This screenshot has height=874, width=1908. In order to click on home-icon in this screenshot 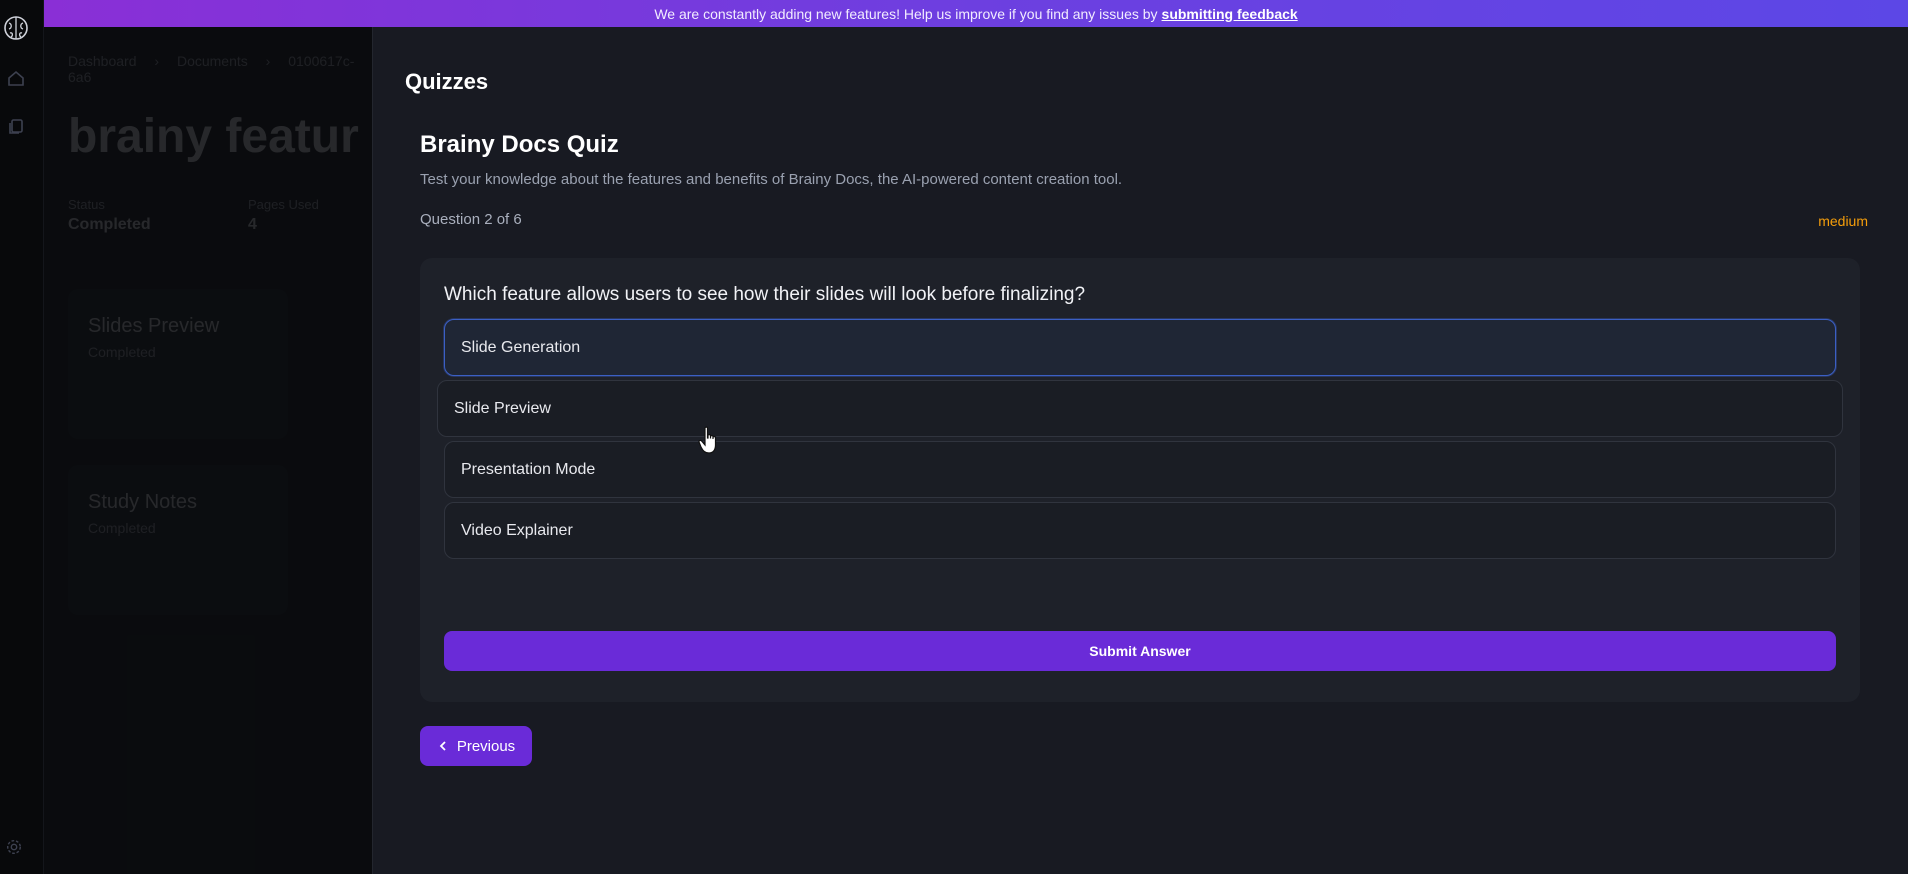, I will do `click(16, 78)`.